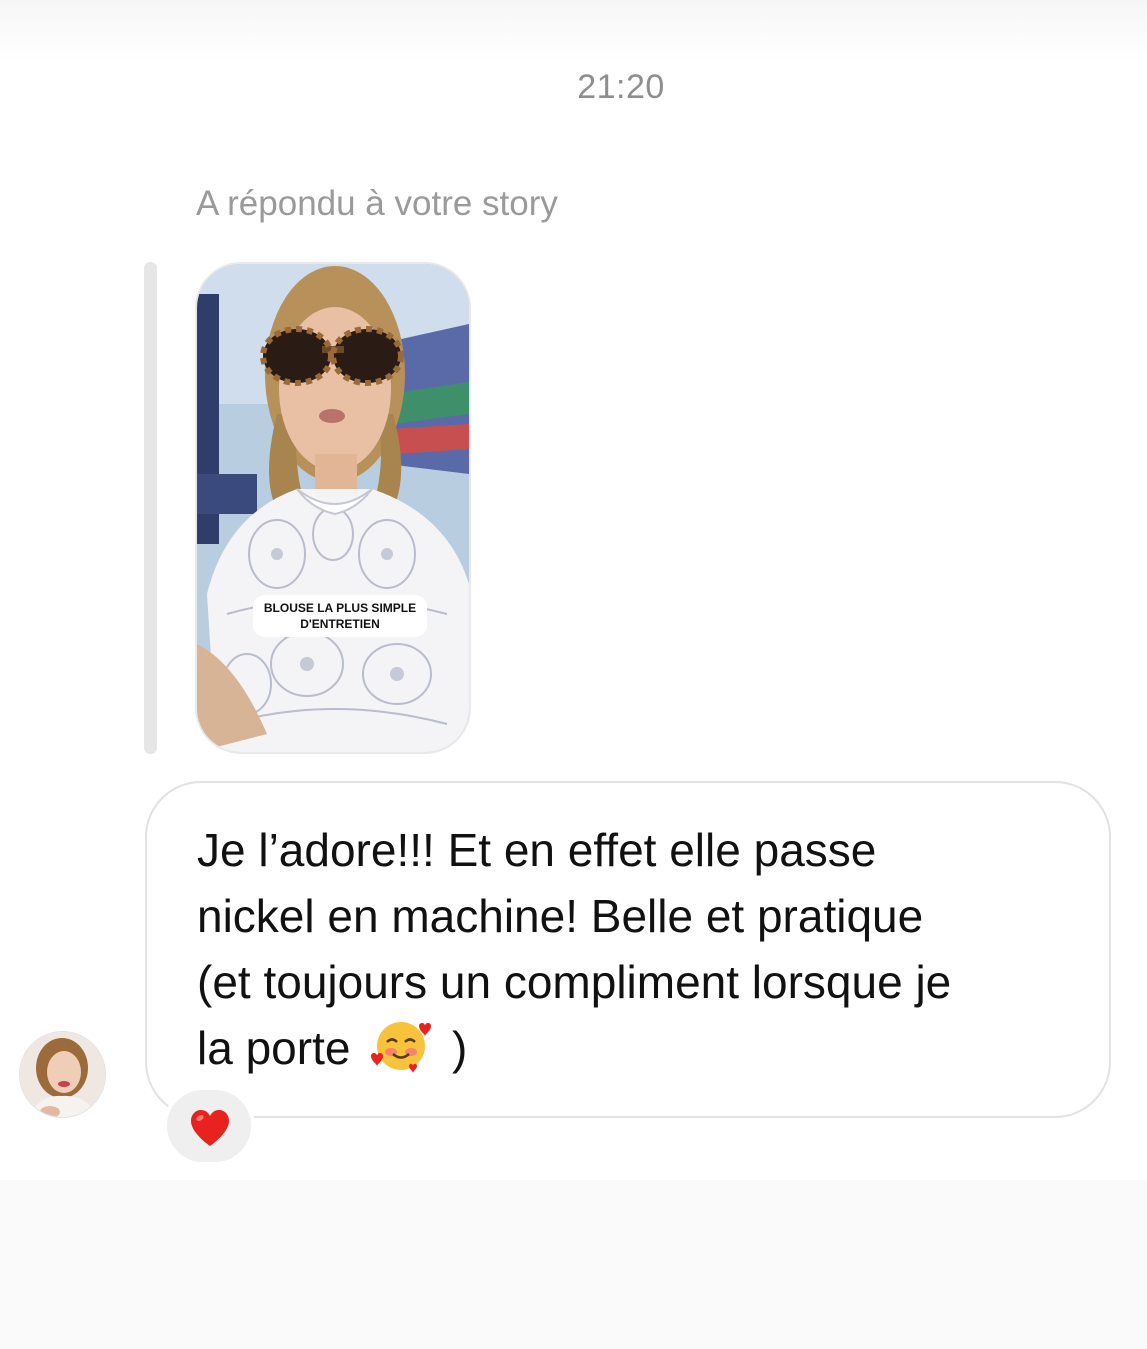 Image resolution: width=1147 pixels, height=1349 pixels. Describe the element at coordinates (621, 87) in the screenshot. I see `message-timestamp: 21:20` at that location.